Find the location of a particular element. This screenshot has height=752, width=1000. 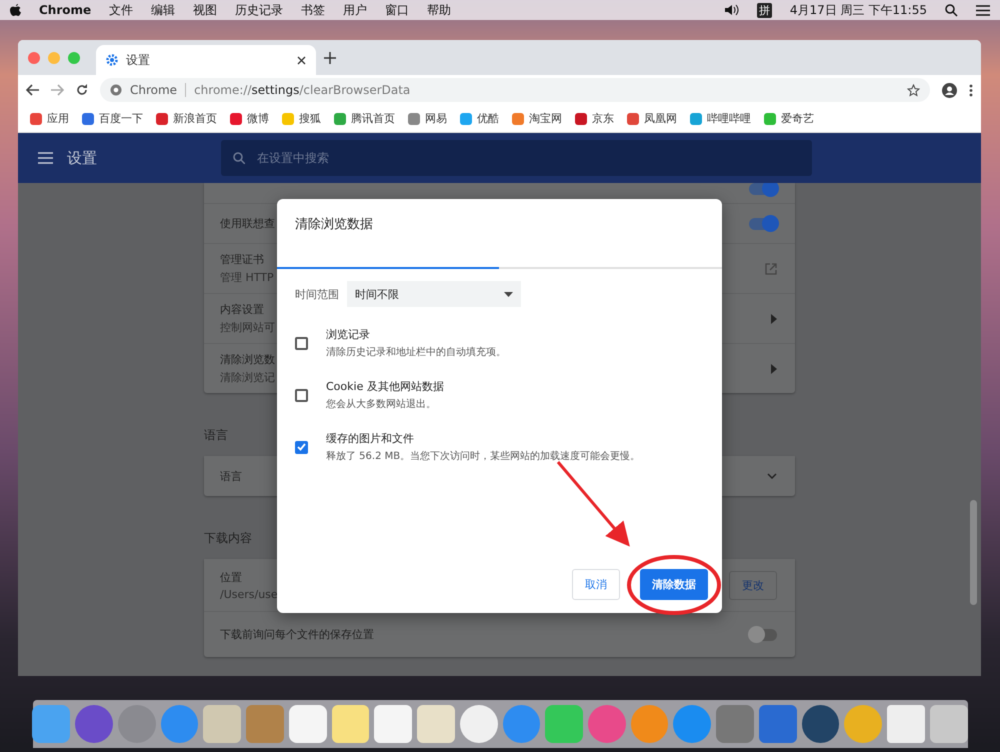

dropdown-caret-icon is located at coordinates (508, 294).